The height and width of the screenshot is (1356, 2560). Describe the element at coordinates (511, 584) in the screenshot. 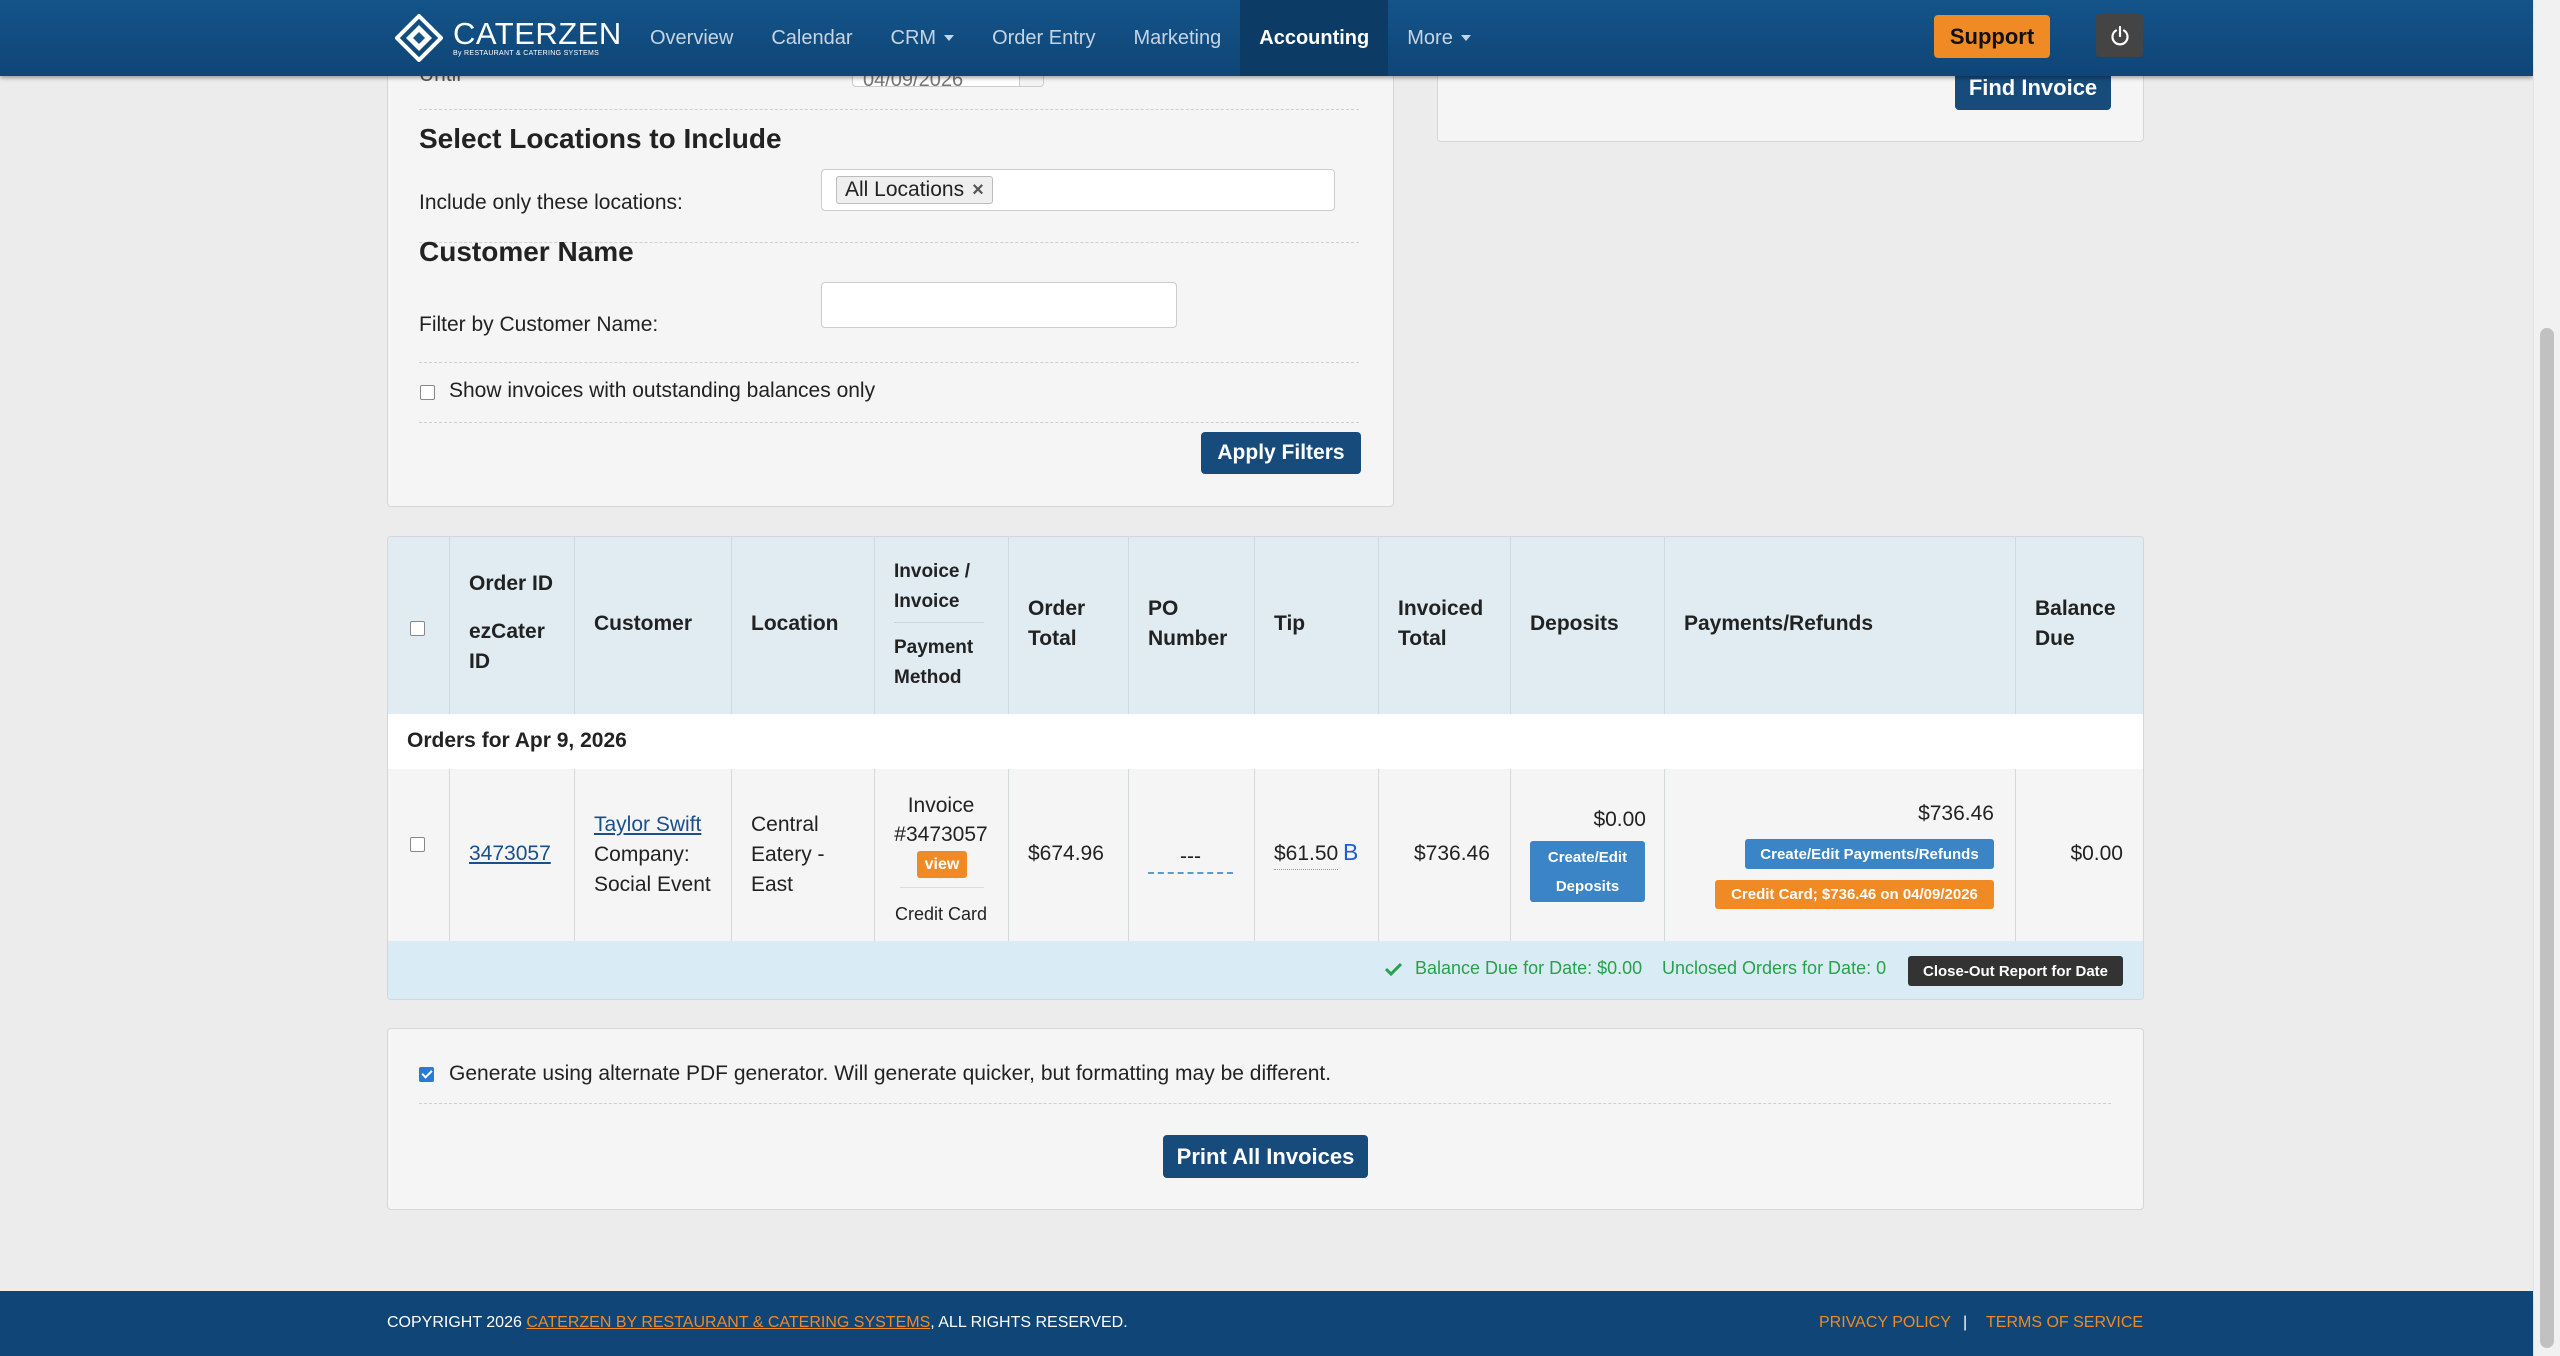

I see `header-order-id: Order ID` at that location.